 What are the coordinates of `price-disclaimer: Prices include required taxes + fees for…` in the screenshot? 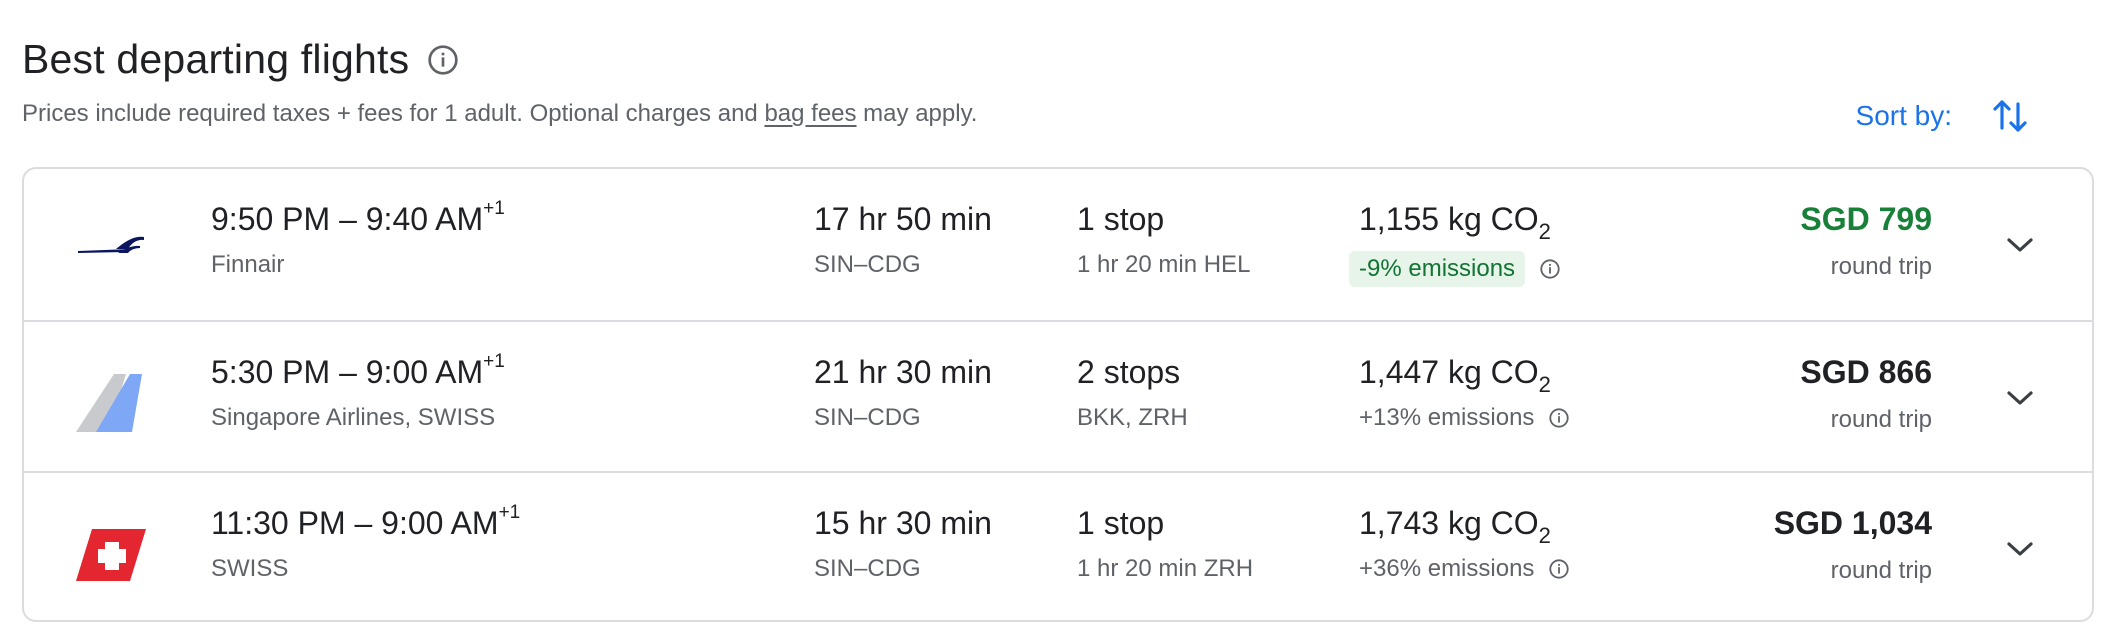 It's located at (500, 113).